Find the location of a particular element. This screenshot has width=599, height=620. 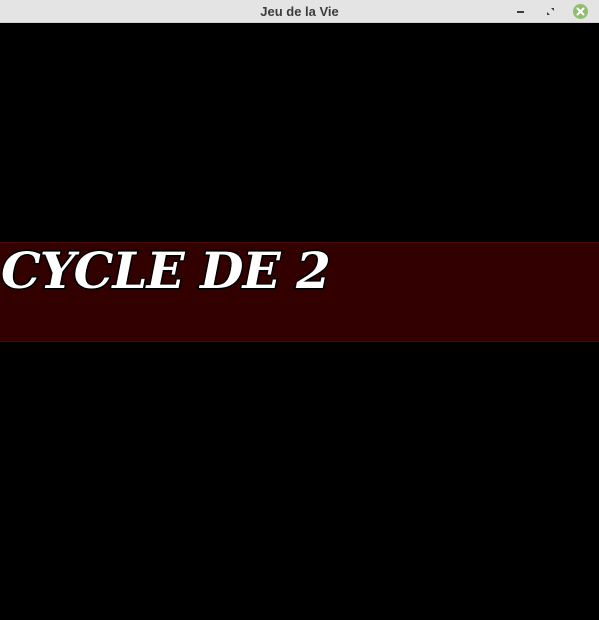

cycle-status-text: CYCLE DE 2 is located at coordinates (165, 270).